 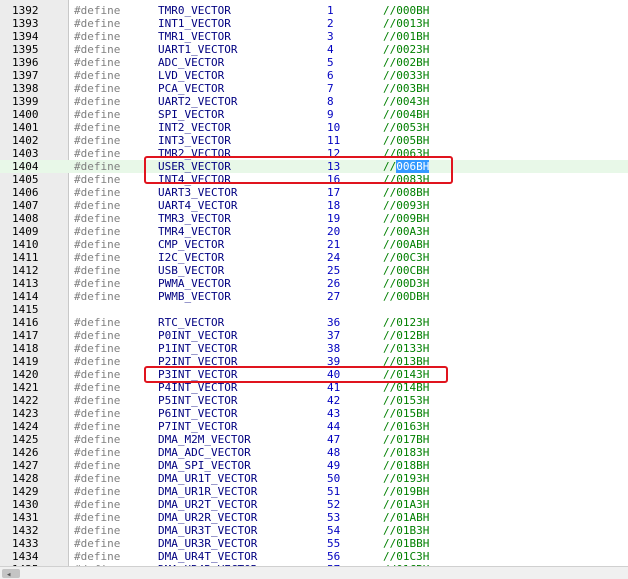 What do you see at coordinates (314, 543) in the screenshot?
I see `code-line: 1433 #define DMA_UR3R_VECTOR 55 //01BBH` at bounding box center [314, 543].